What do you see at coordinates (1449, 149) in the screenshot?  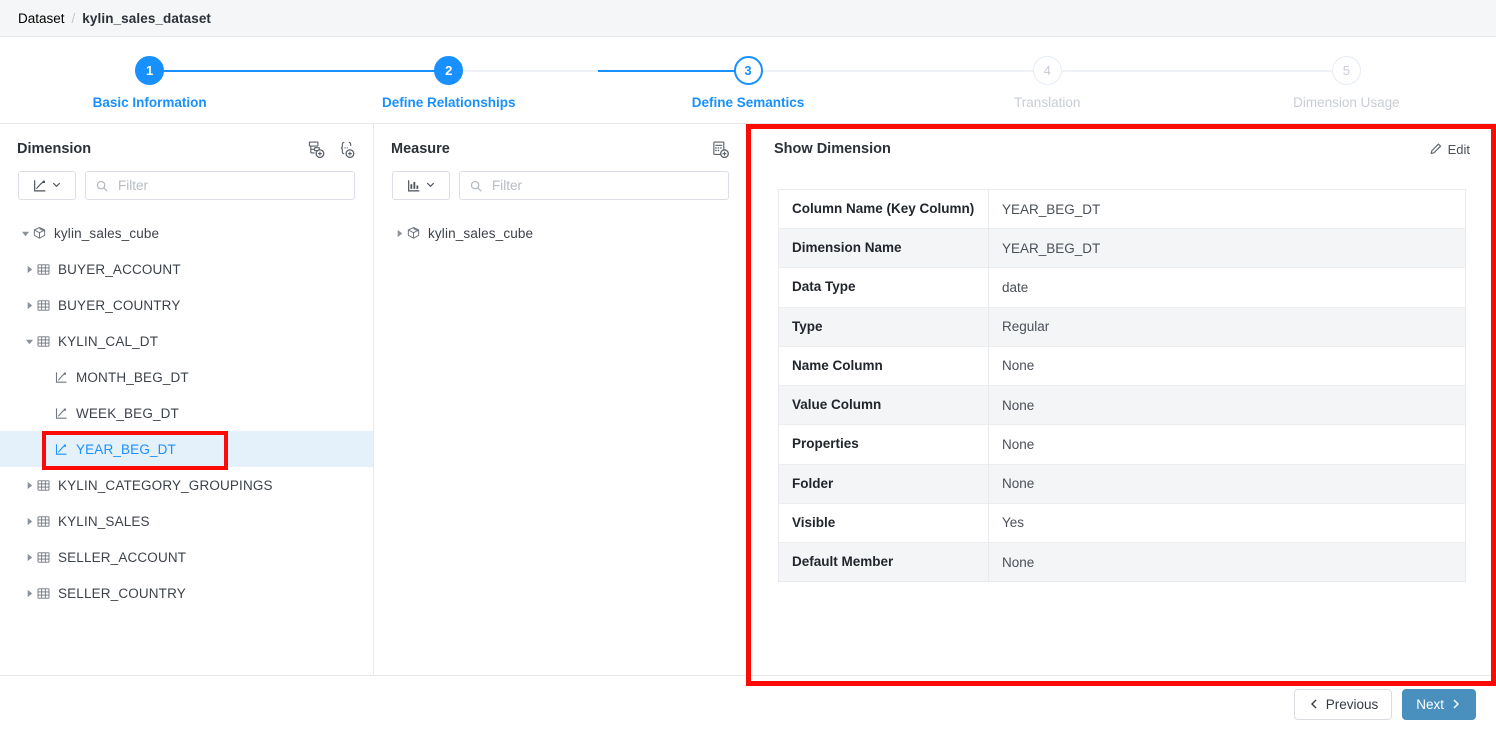 I see `edit-button: Edit` at bounding box center [1449, 149].